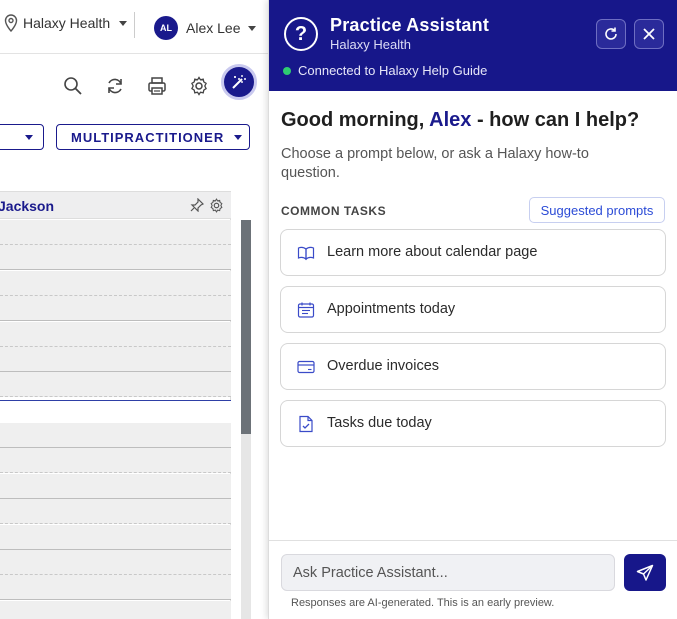 Image resolution: width=677 pixels, height=619 pixels. What do you see at coordinates (306, 367) in the screenshot?
I see `credit-card-icon` at bounding box center [306, 367].